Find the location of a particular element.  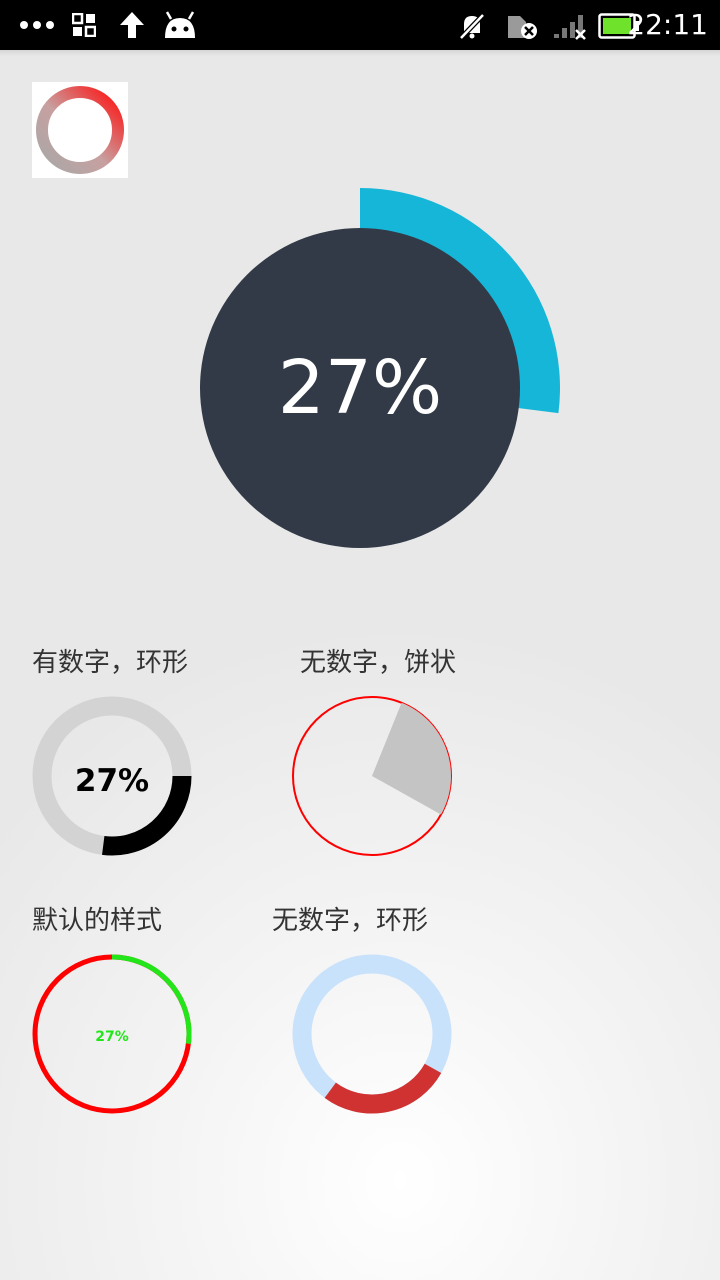

ring-number-label: 有数字，环形 is located at coordinates (110, 663).